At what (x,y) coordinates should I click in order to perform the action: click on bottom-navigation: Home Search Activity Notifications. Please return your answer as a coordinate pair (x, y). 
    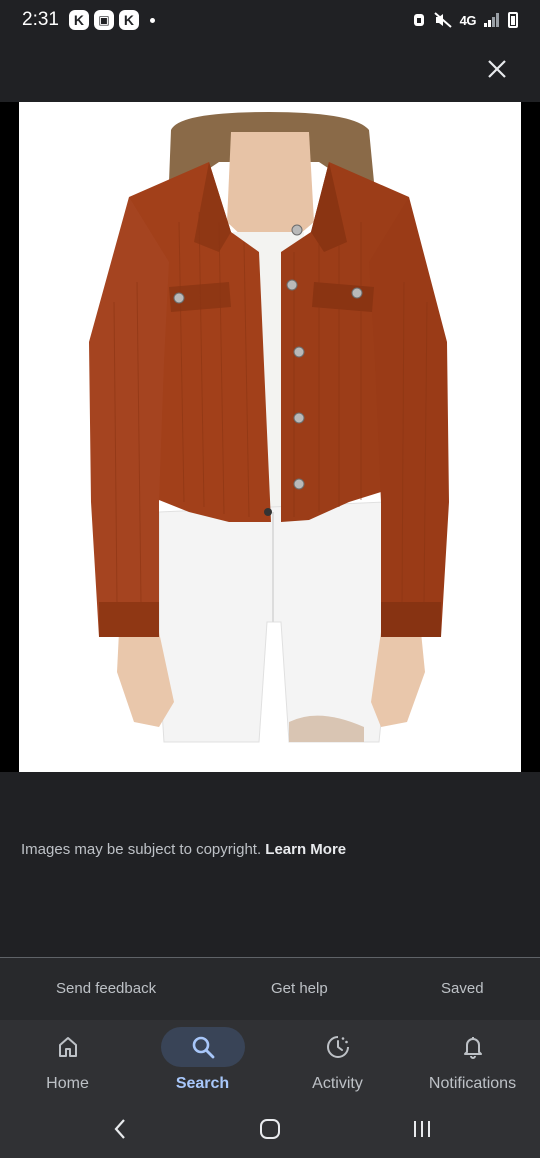
    Looking at the image, I should click on (270, 1060).